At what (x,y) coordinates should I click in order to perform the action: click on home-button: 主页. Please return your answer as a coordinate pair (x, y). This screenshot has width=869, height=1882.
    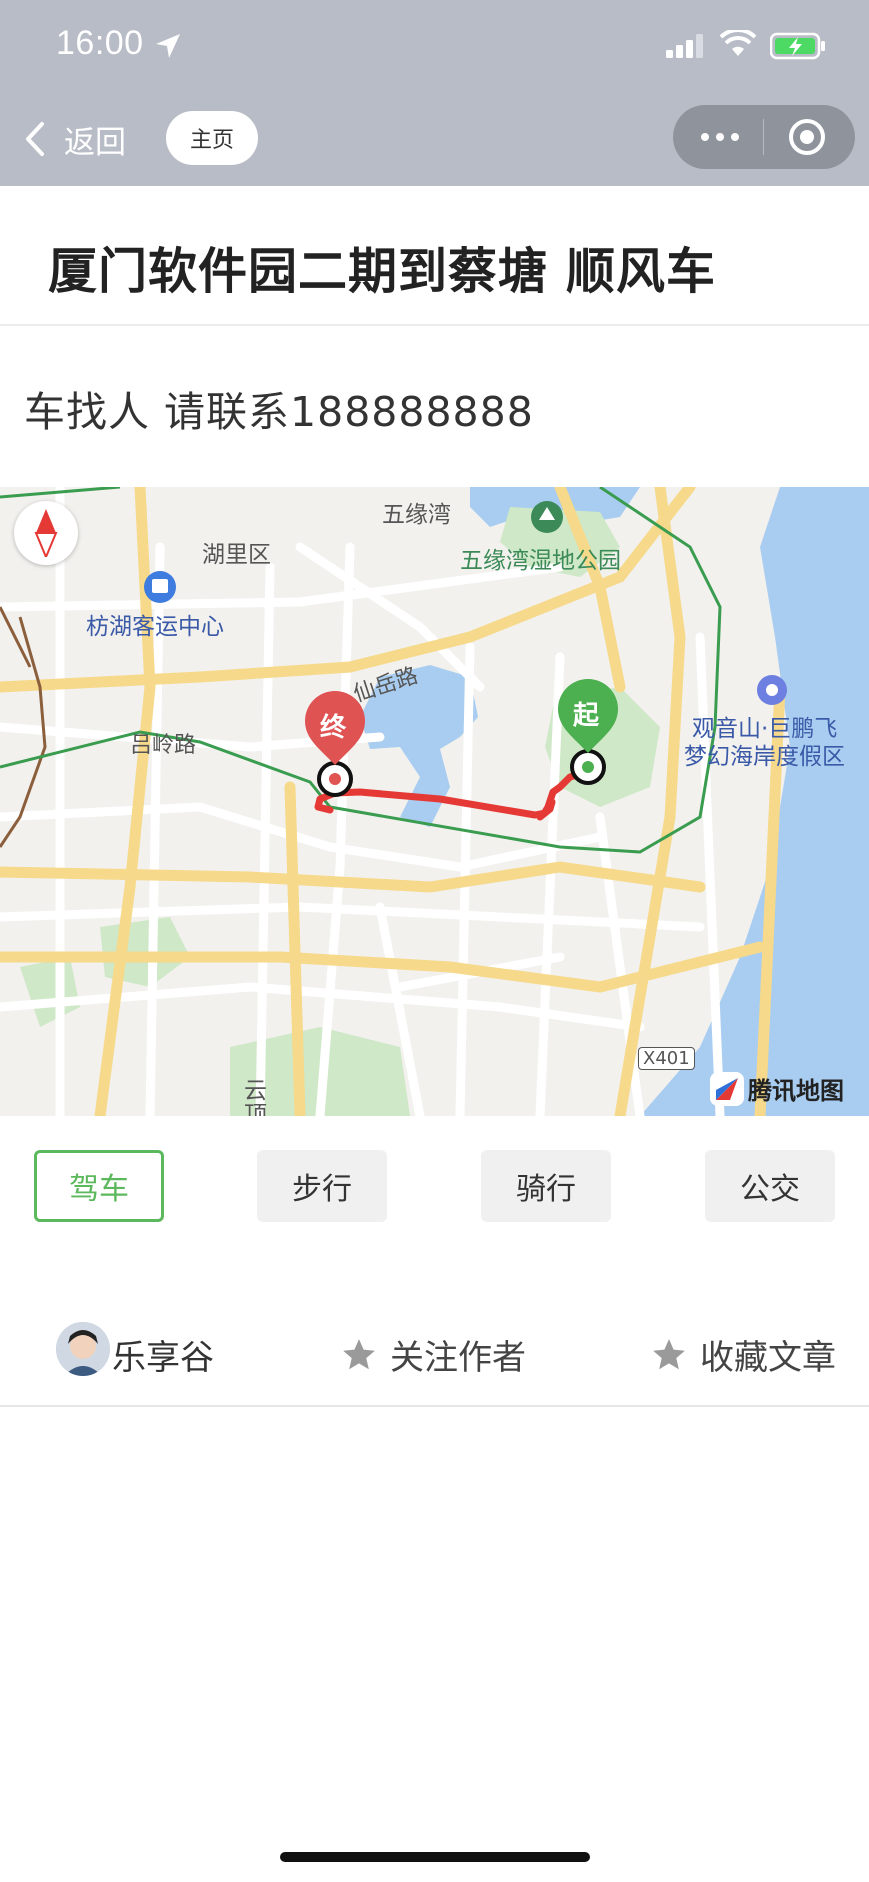
    Looking at the image, I should click on (212, 138).